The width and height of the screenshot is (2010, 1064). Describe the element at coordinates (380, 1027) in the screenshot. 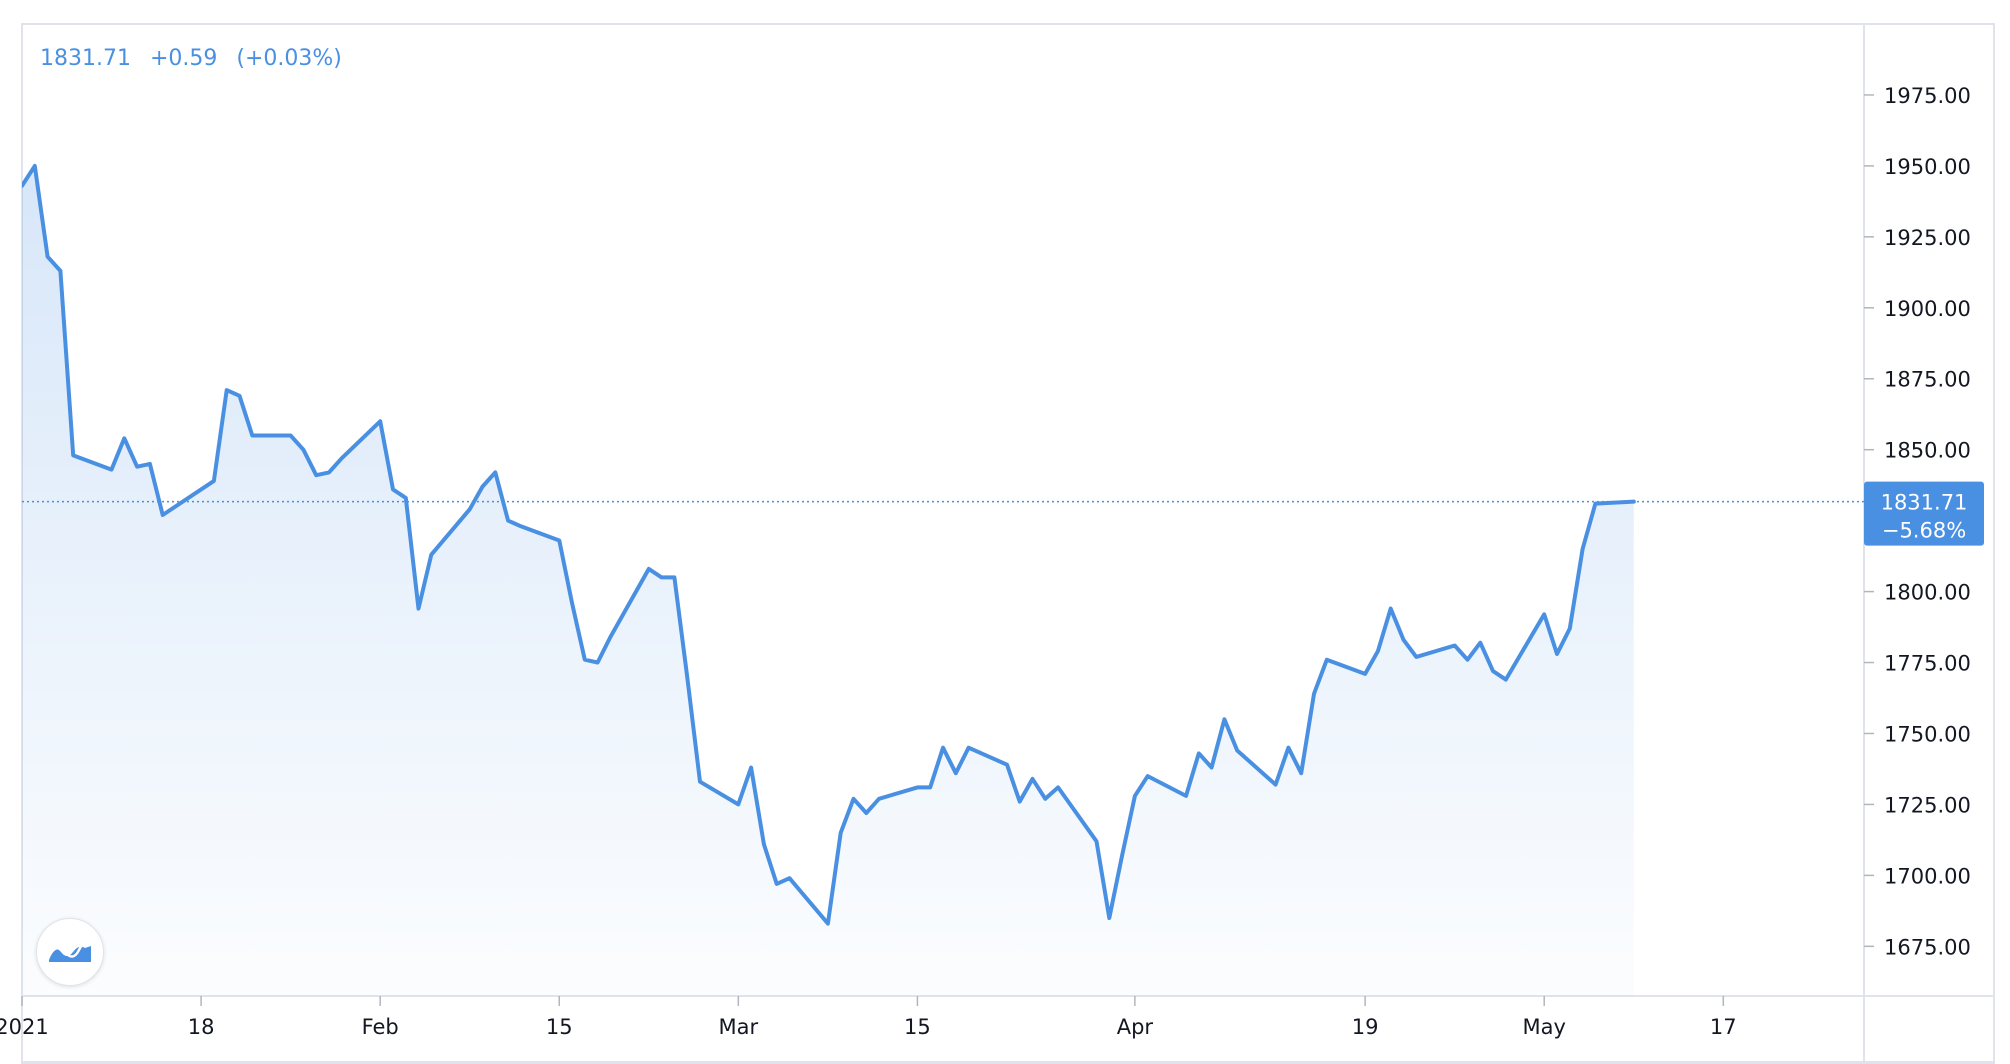

I see `x-tick-label: Feb` at that location.